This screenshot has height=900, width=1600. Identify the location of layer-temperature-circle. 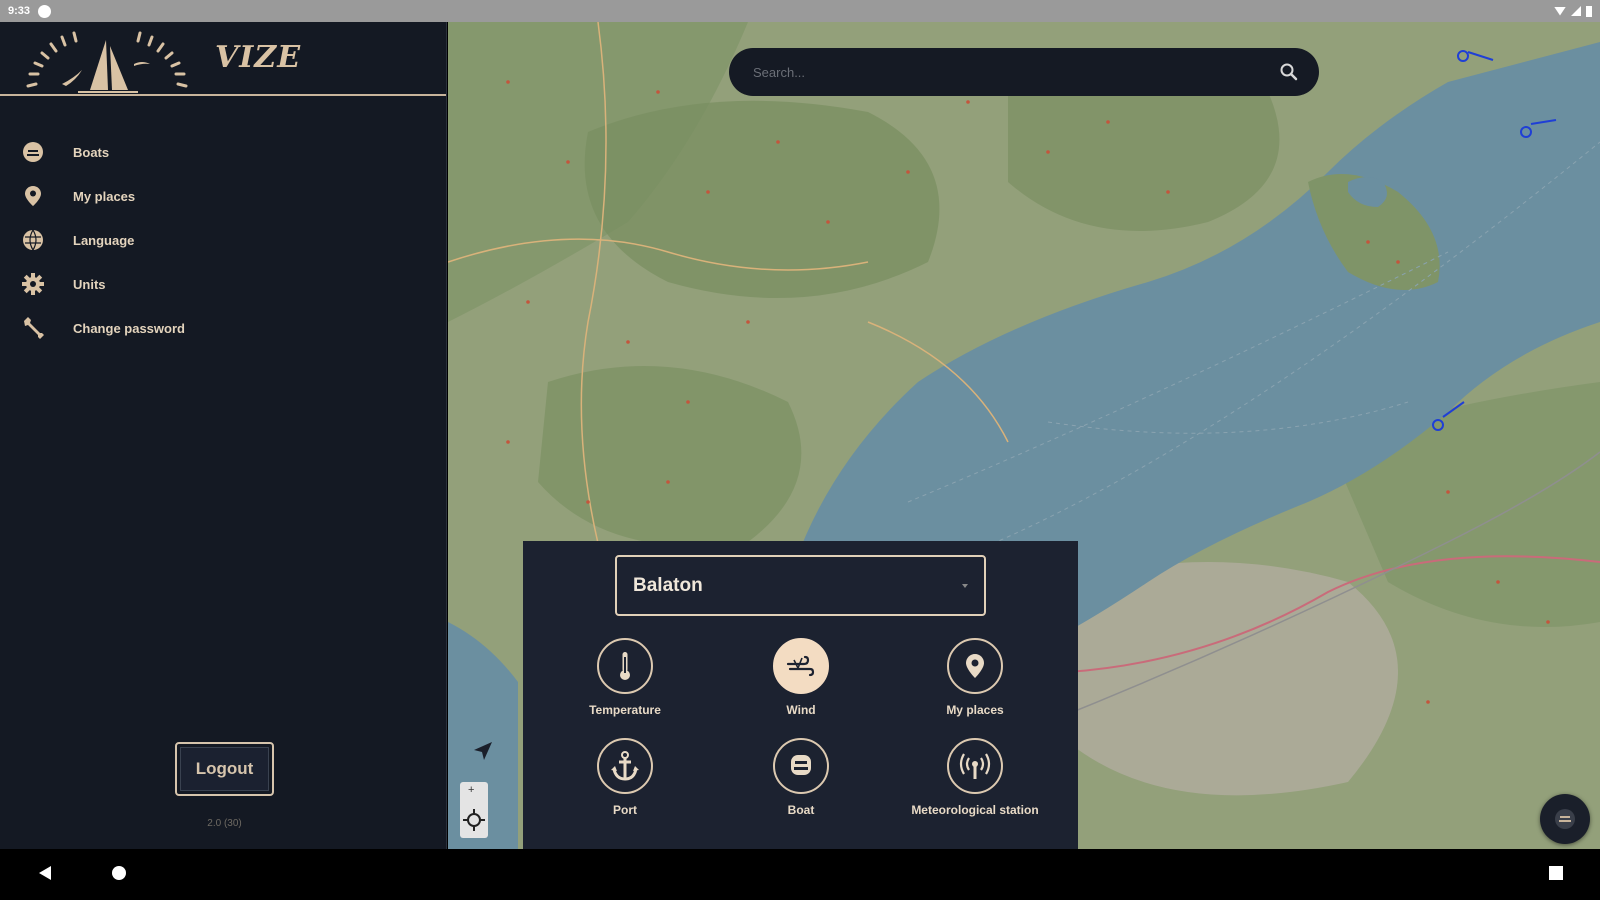
(625, 666).